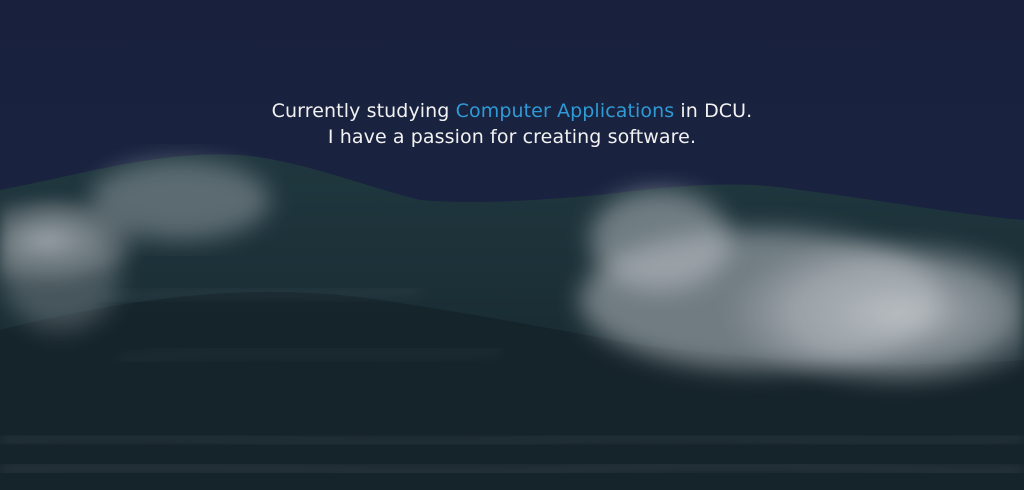  What do you see at coordinates (713, 111) in the screenshot?
I see `tagline-suffix: in DCU.` at bounding box center [713, 111].